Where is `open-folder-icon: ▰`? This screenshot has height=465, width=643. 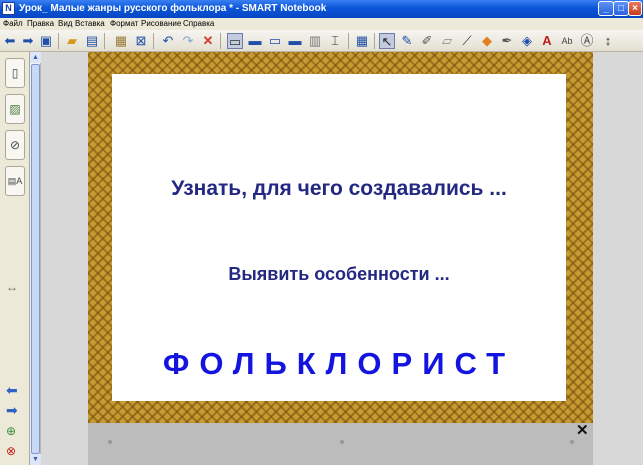 open-folder-icon: ▰ is located at coordinates (72, 41).